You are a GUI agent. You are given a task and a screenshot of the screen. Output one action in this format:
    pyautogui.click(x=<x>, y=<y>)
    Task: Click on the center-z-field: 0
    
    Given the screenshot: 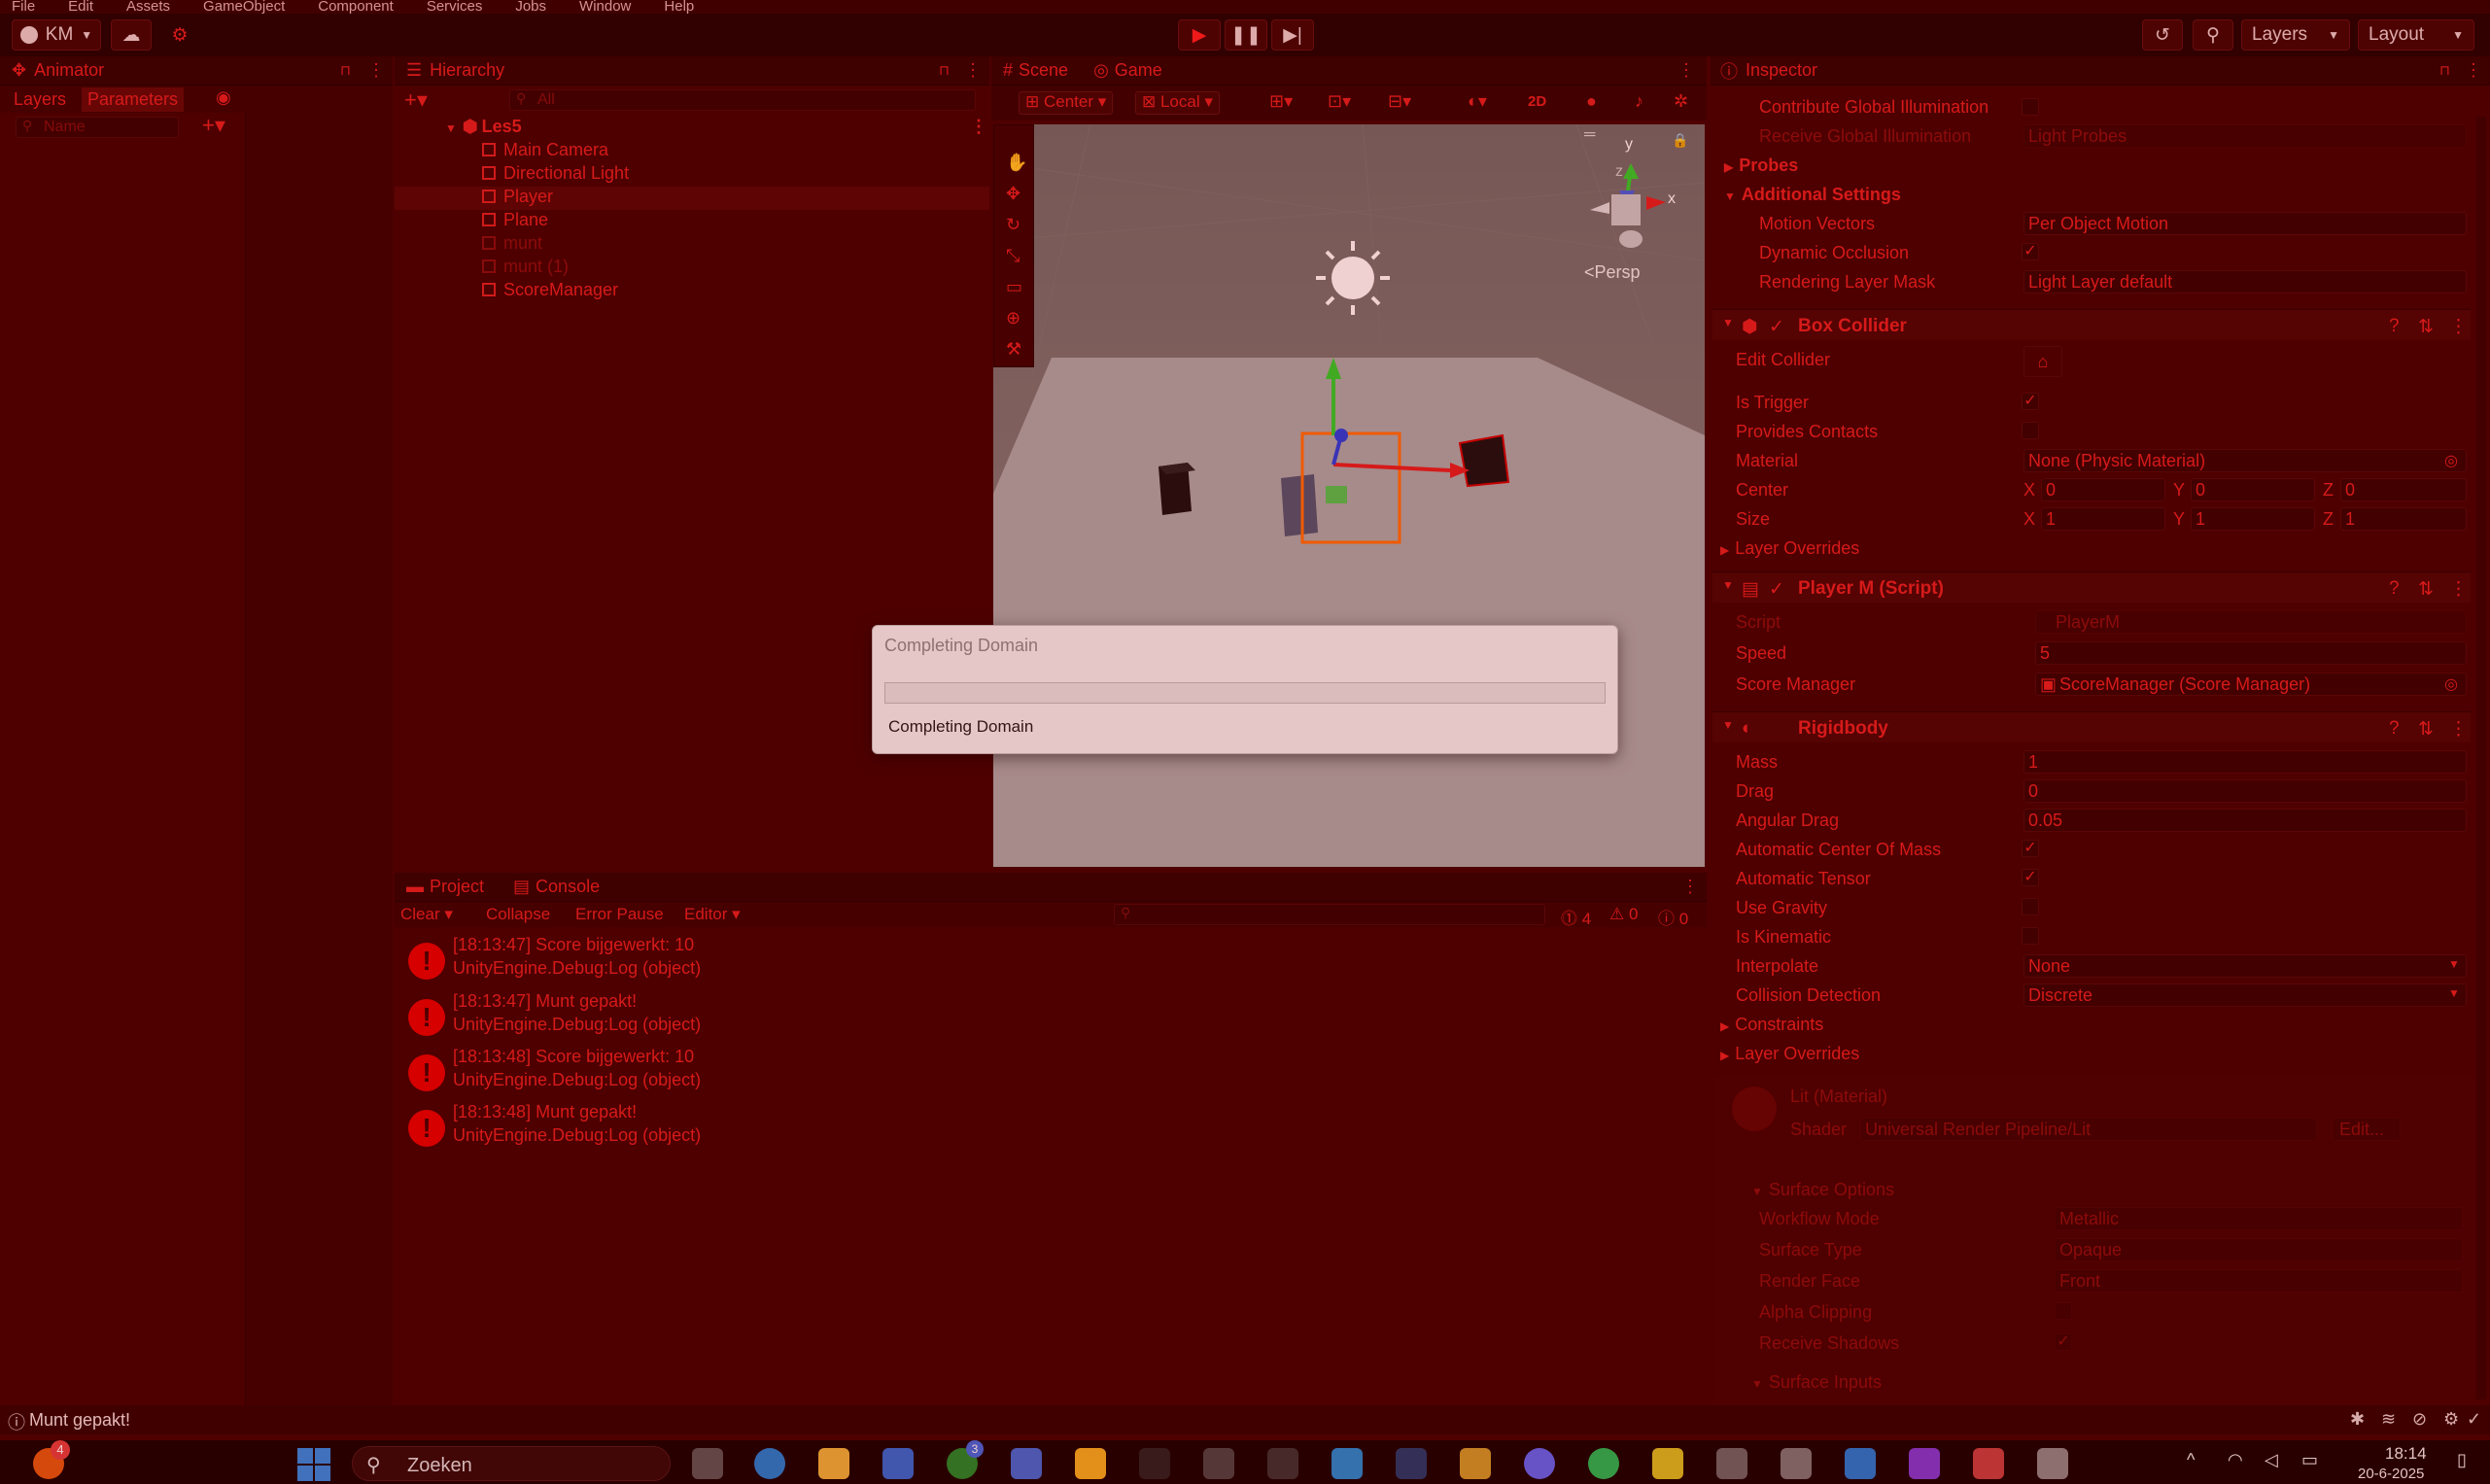 What is the action you would take?
    pyautogui.click(x=2403, y=489)
    